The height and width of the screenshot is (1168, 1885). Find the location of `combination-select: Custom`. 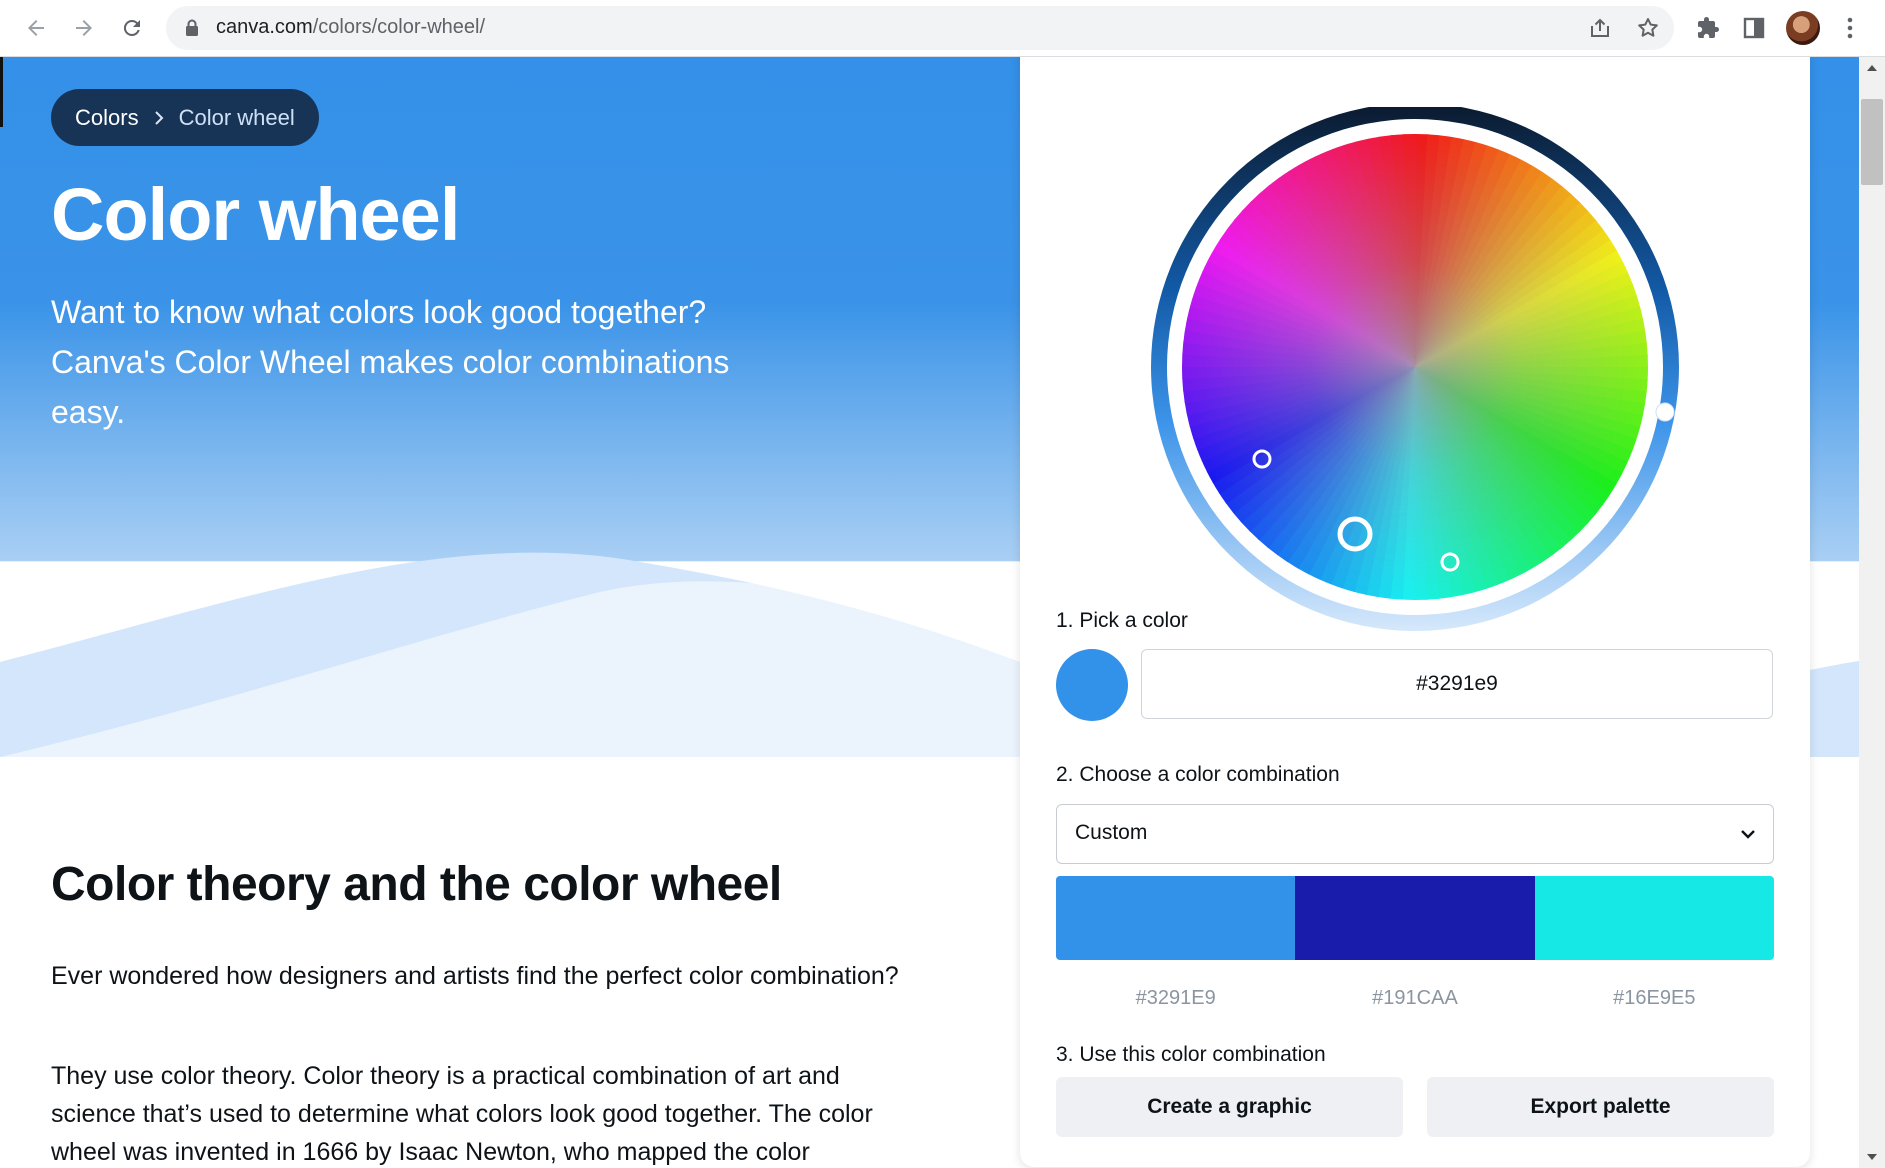

combination-select: Custom is located at coordinates (1415, 834).